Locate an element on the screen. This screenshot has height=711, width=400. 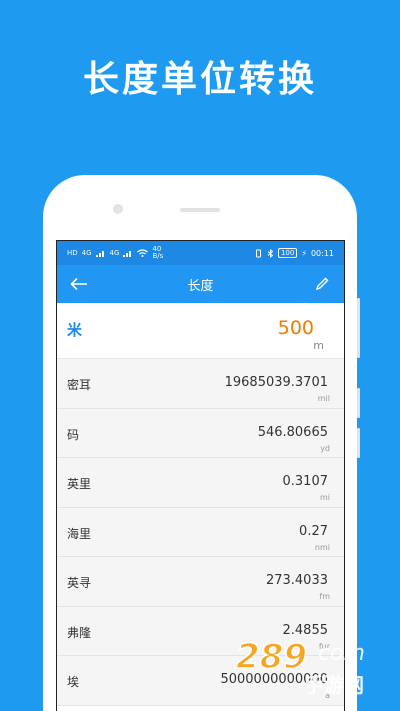
network-speed-unit: B/s is located at coordinates (158, 256).